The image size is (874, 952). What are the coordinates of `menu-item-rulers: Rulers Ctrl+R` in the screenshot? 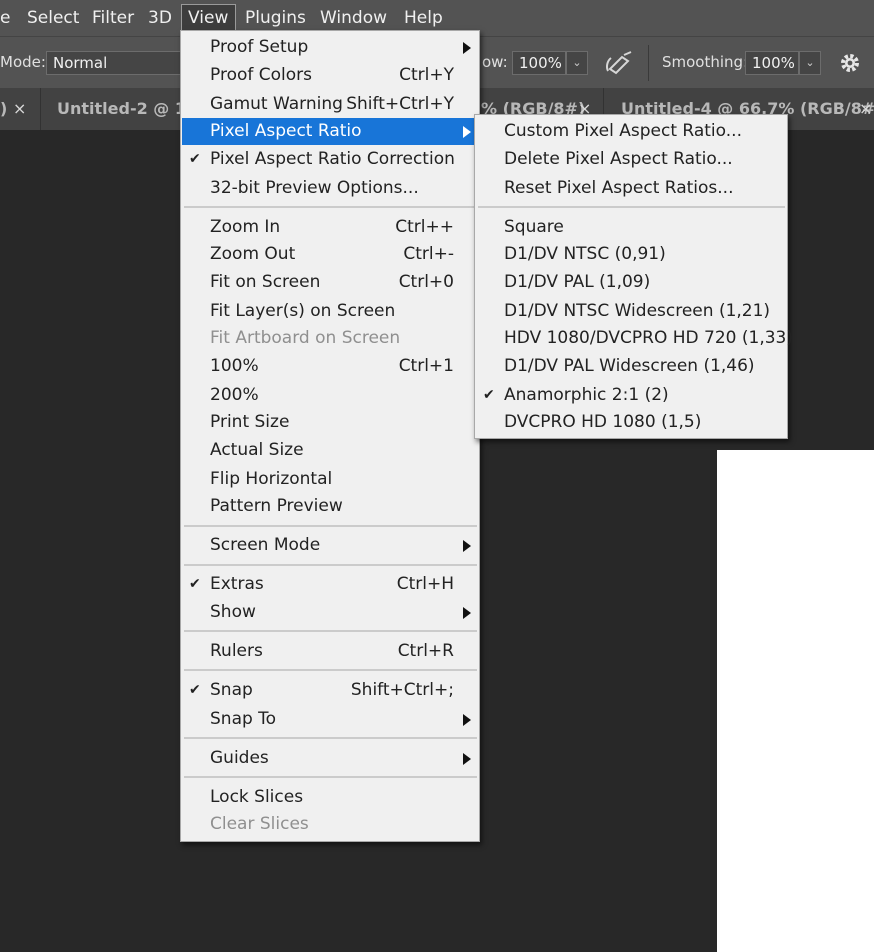 It's located at (330, 651).